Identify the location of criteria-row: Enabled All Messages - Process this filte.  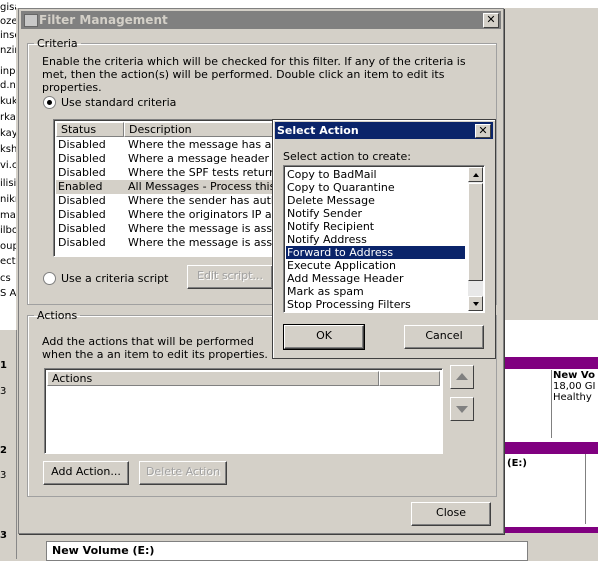
(171, 187).